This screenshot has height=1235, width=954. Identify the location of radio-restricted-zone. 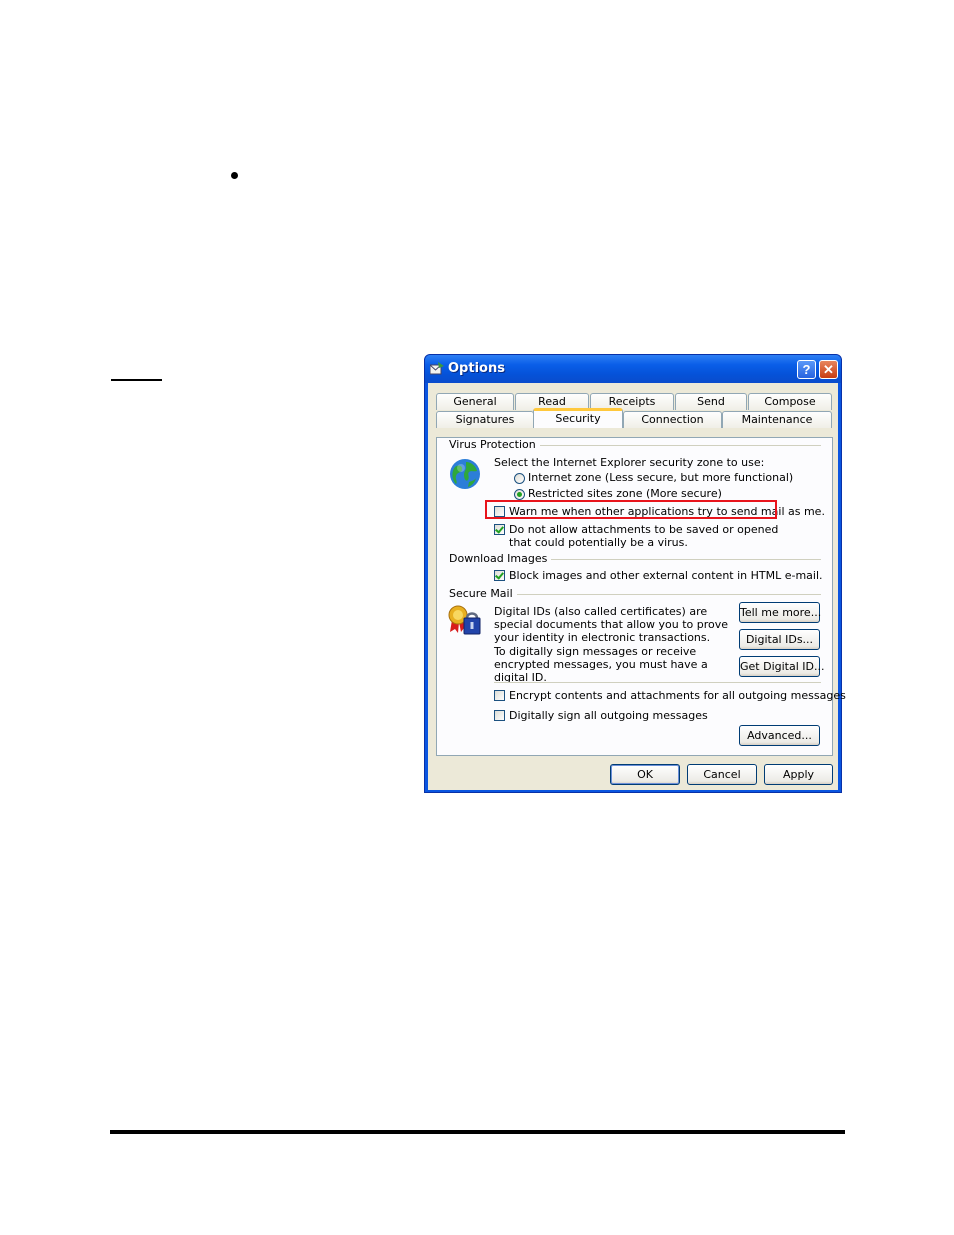
(519, 494).